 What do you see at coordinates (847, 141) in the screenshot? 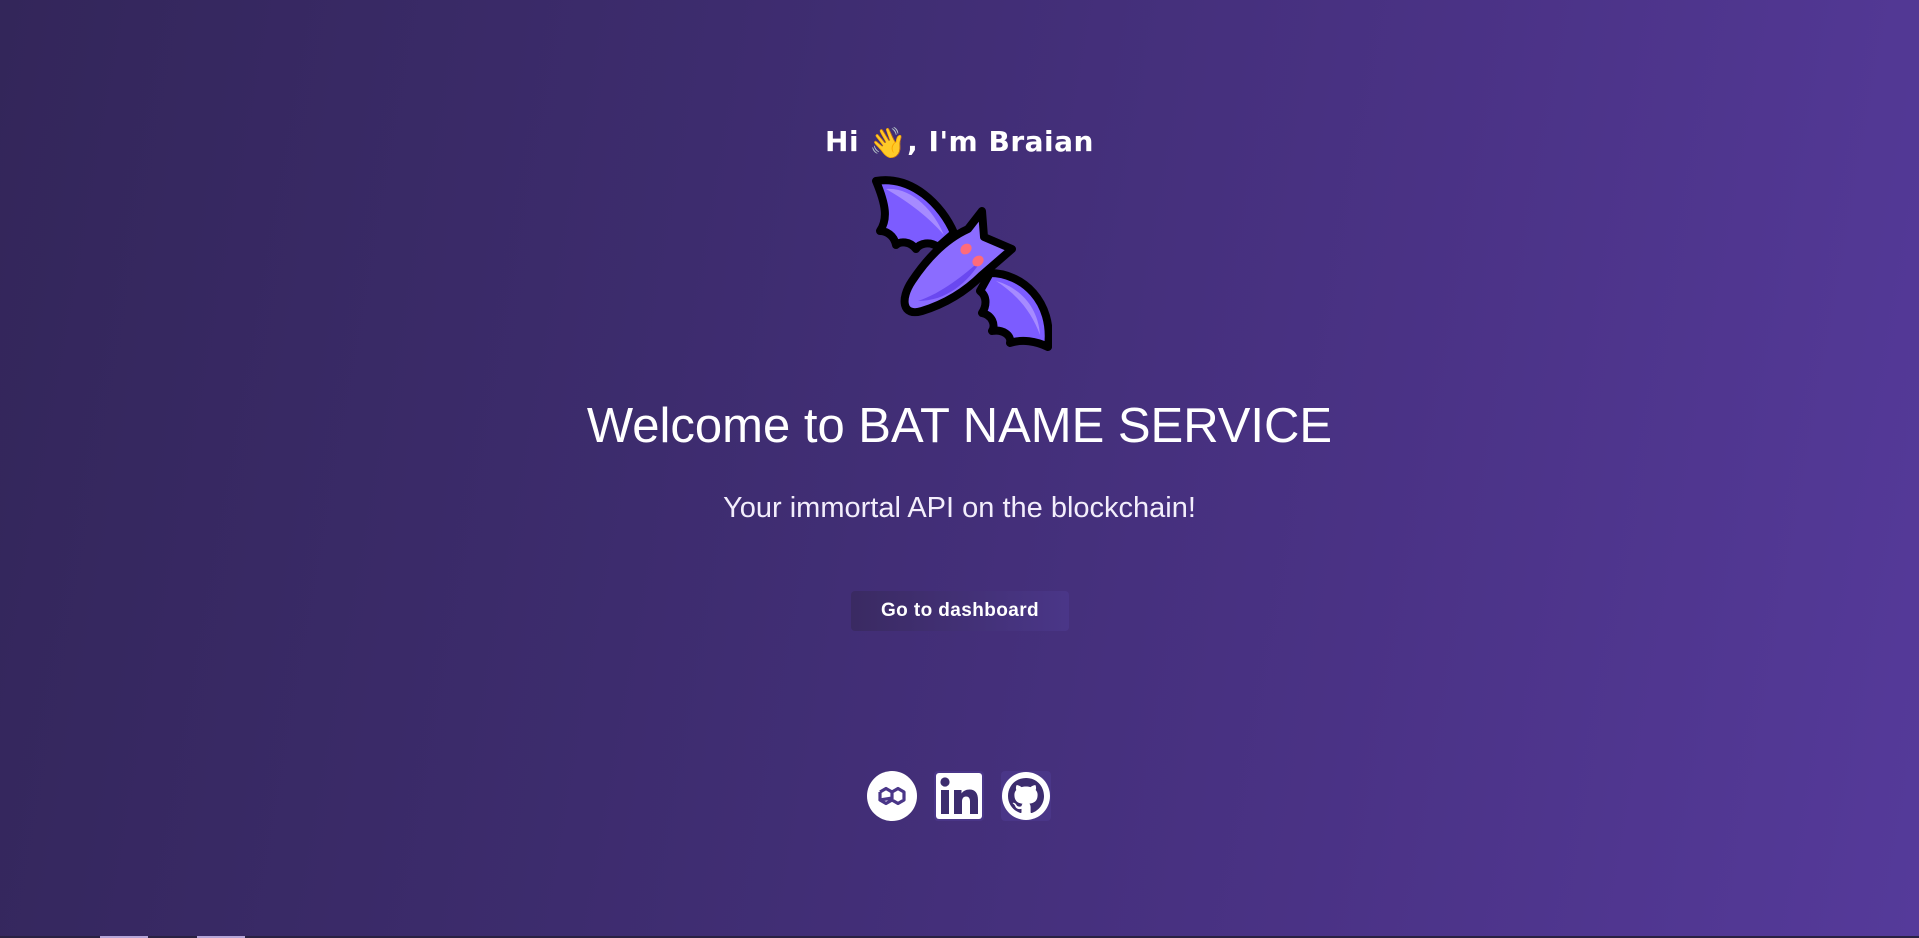
I see `greeting-prefix: Hi` at bounding box center [847, 141].